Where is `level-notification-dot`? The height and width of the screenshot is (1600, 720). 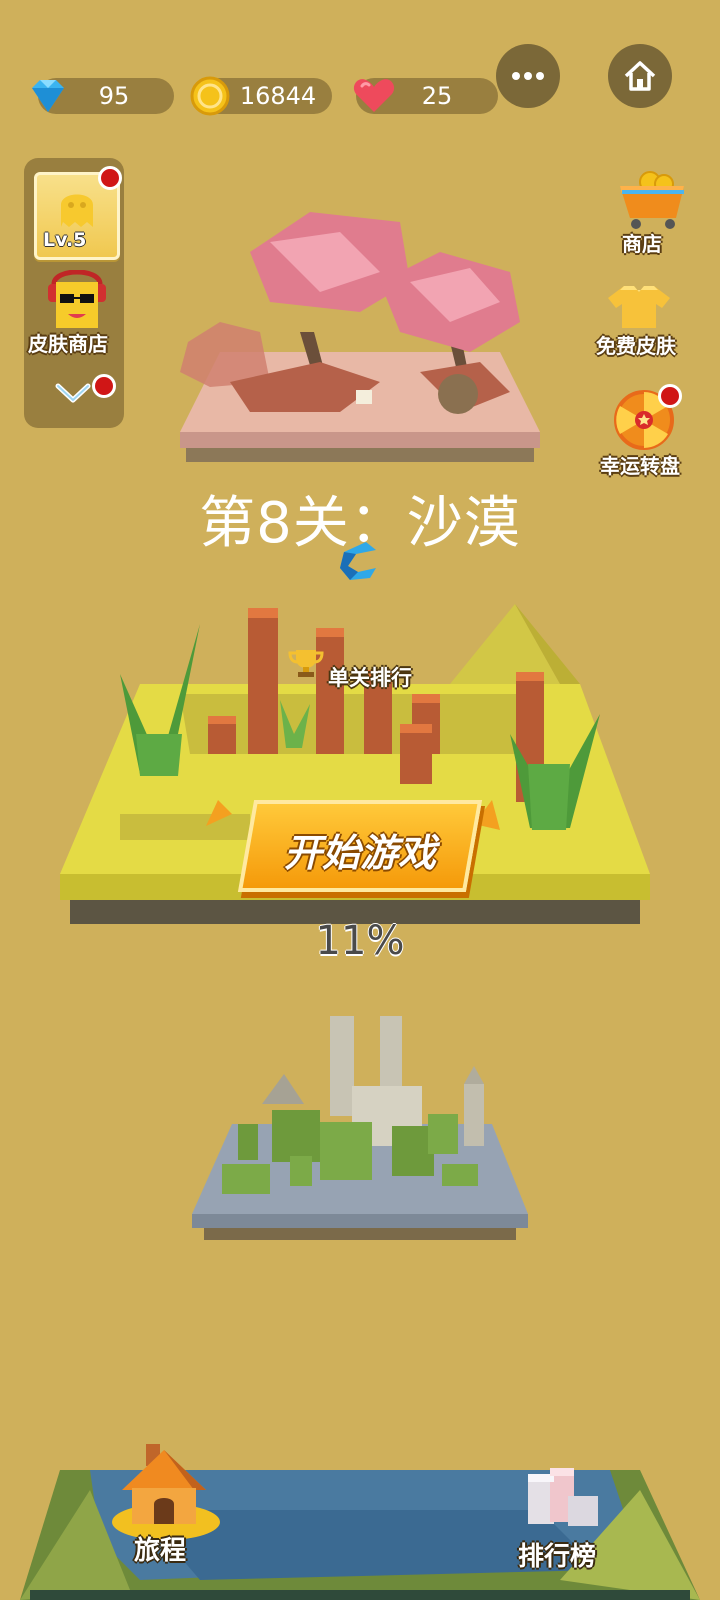
level-notification-dot is located at coordinates (110, 178).